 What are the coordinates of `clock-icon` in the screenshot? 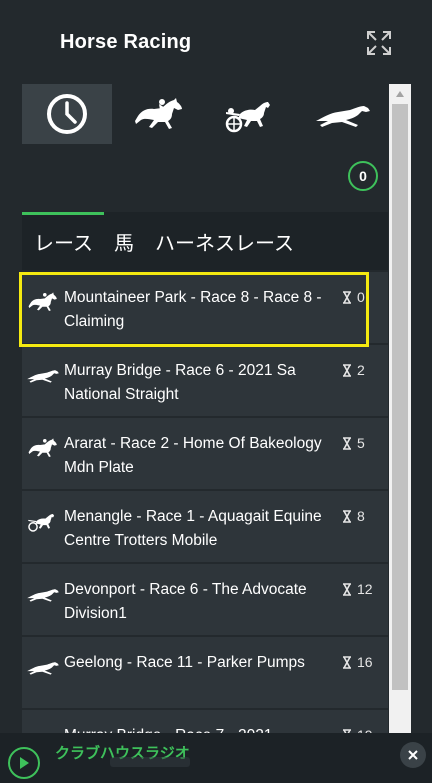 It's located at (67, 114).